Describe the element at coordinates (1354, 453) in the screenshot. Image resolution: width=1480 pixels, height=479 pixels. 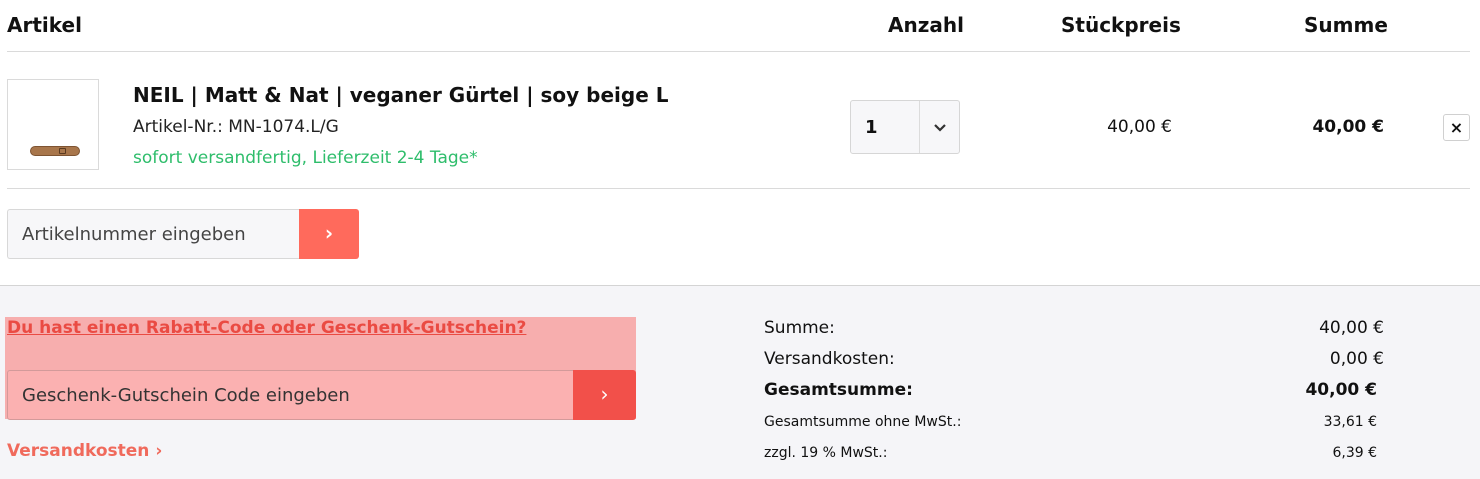
I see `vat-value: 6,39 €` at that location.